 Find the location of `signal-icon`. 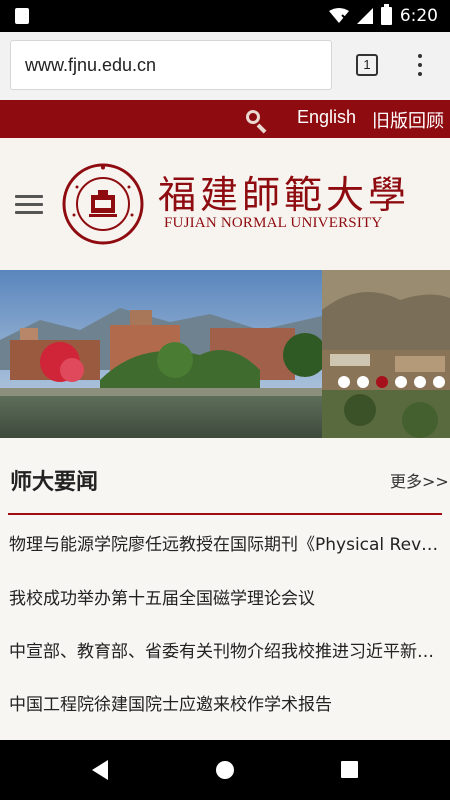

signal-icon is located at coordinates (364, 16).